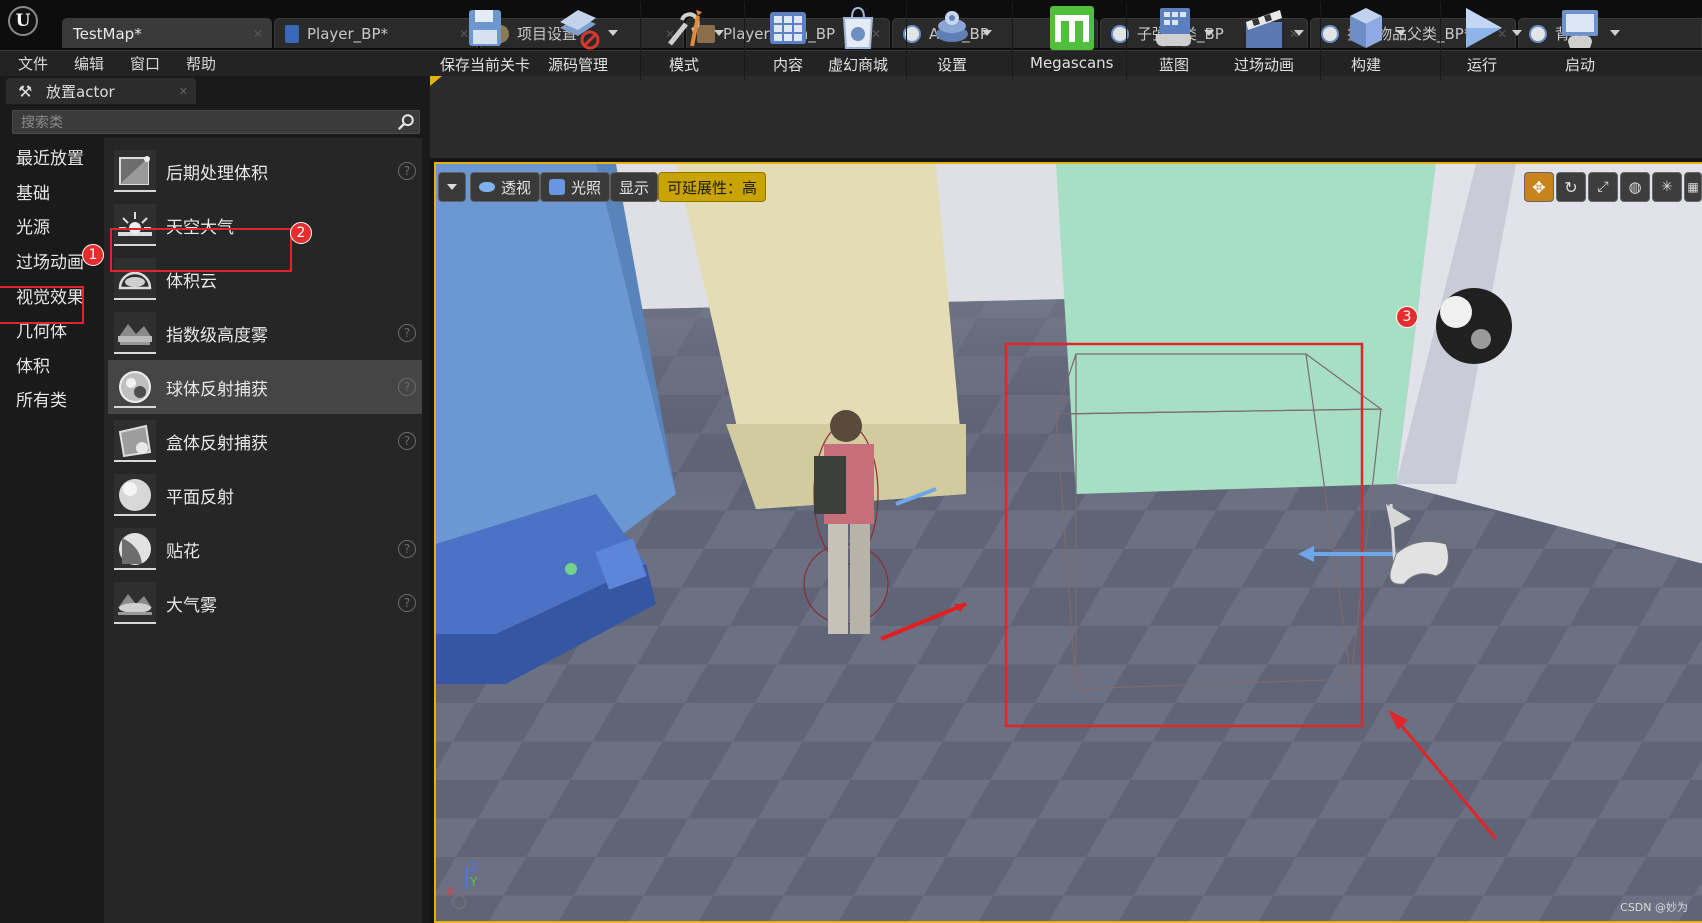 This screenshot has width=1702, height=923. Describe the element at coordinates (23, 21) in the screenshot. I see `unreal-logo-icon: U` at that location.